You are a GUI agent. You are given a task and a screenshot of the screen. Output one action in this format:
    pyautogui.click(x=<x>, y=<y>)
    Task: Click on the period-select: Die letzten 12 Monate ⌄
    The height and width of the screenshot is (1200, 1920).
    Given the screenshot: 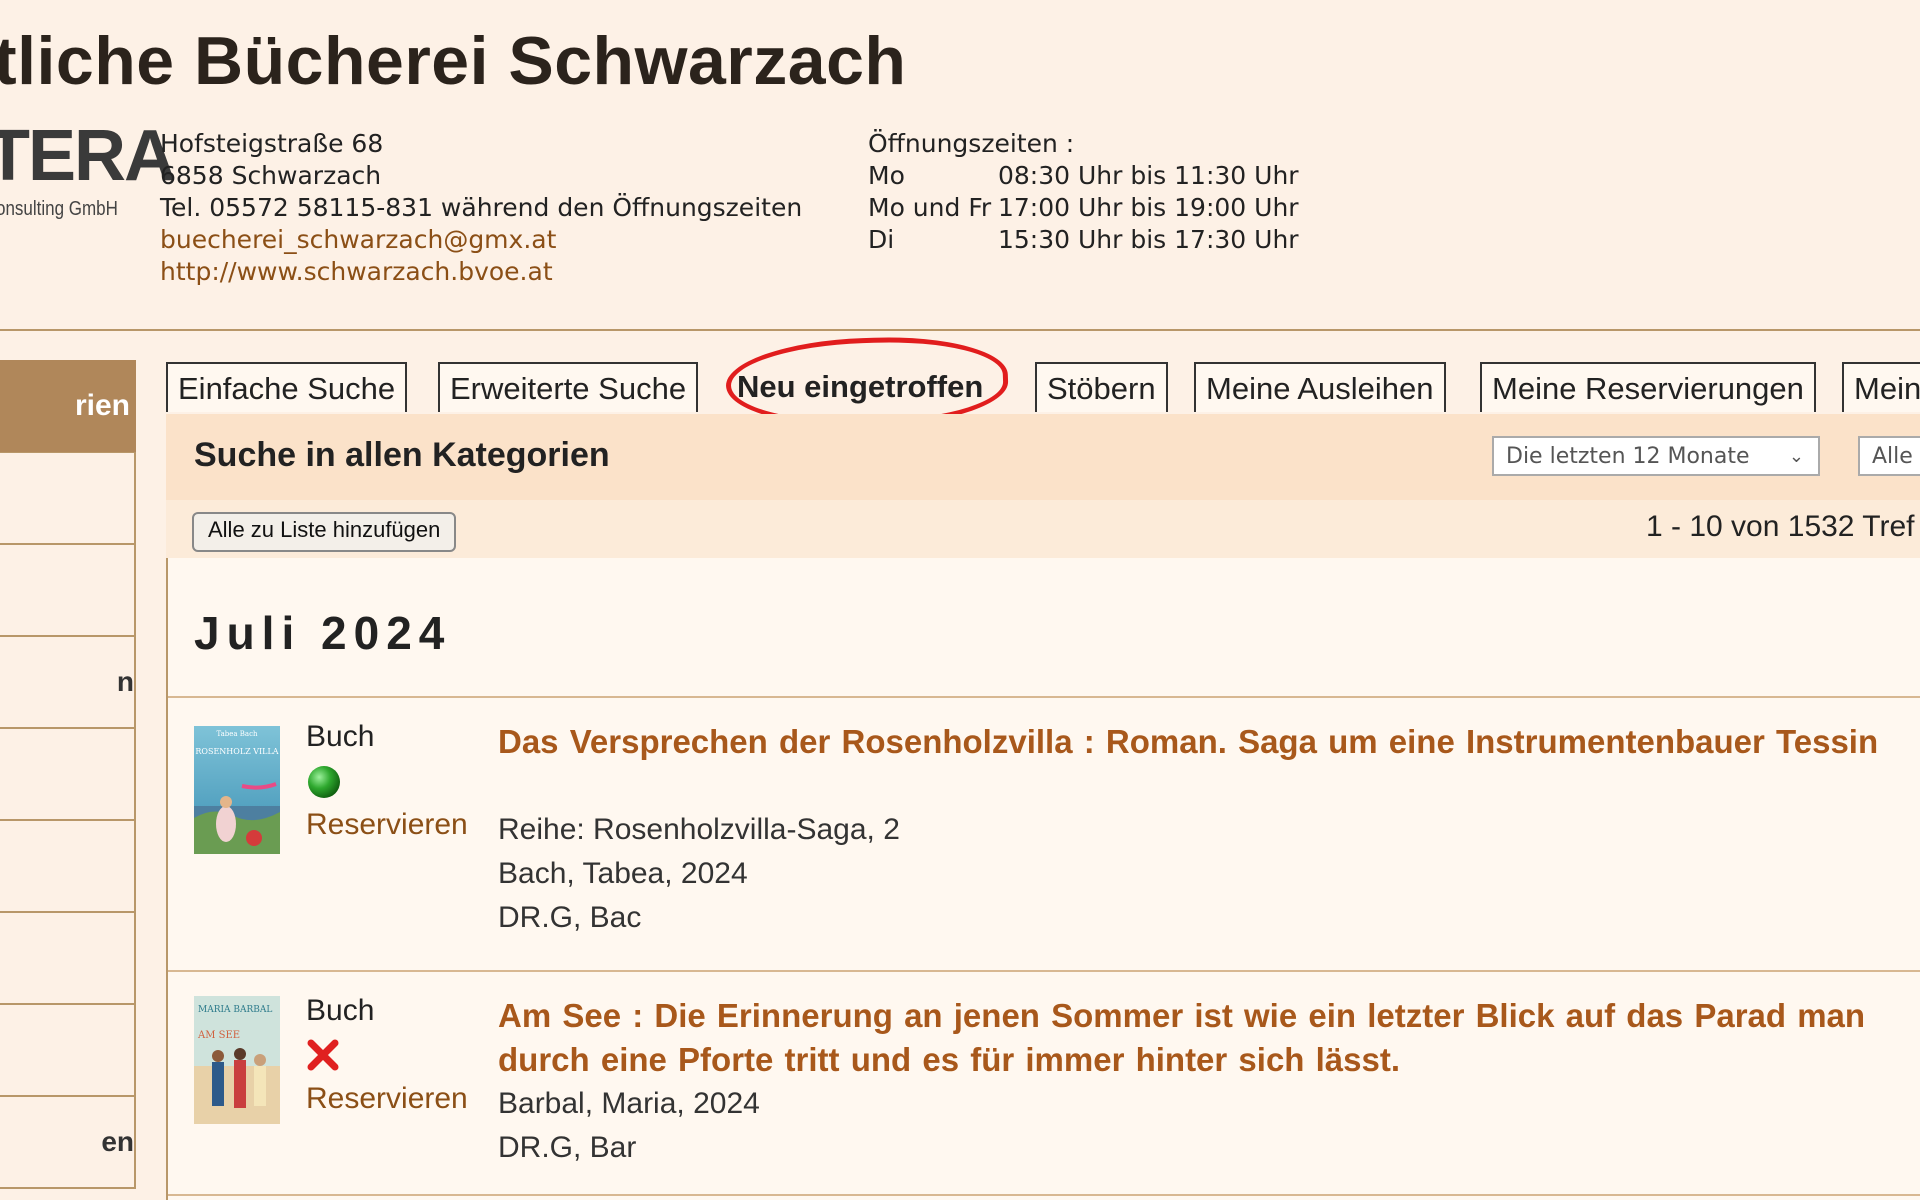 What is the action you would take?
    pyautogui.click(x=1656, y=456)
    